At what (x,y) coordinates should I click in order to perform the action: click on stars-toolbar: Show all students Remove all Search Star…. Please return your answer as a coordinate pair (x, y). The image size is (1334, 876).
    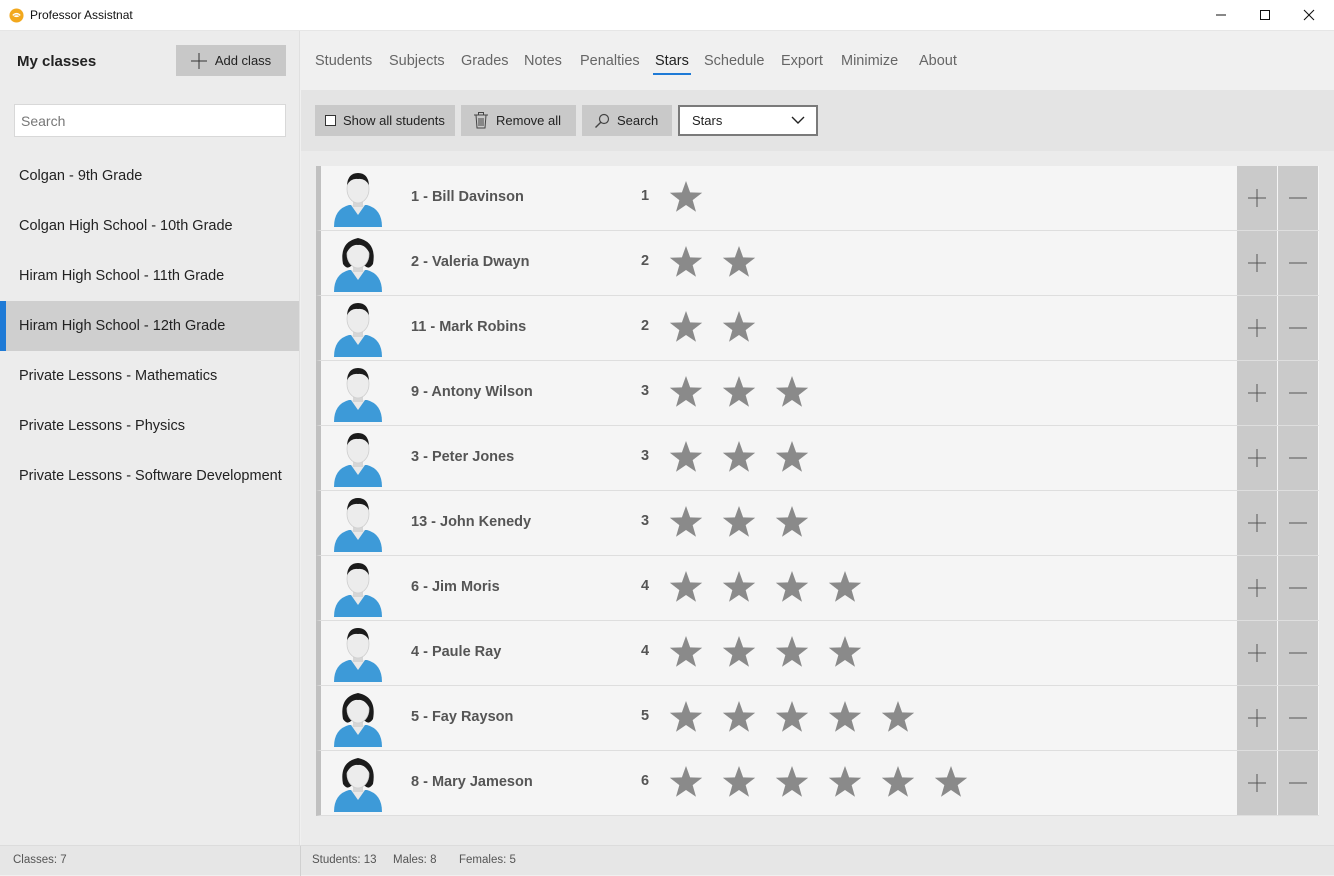
    Looking at the image, I should click on (817, 120).